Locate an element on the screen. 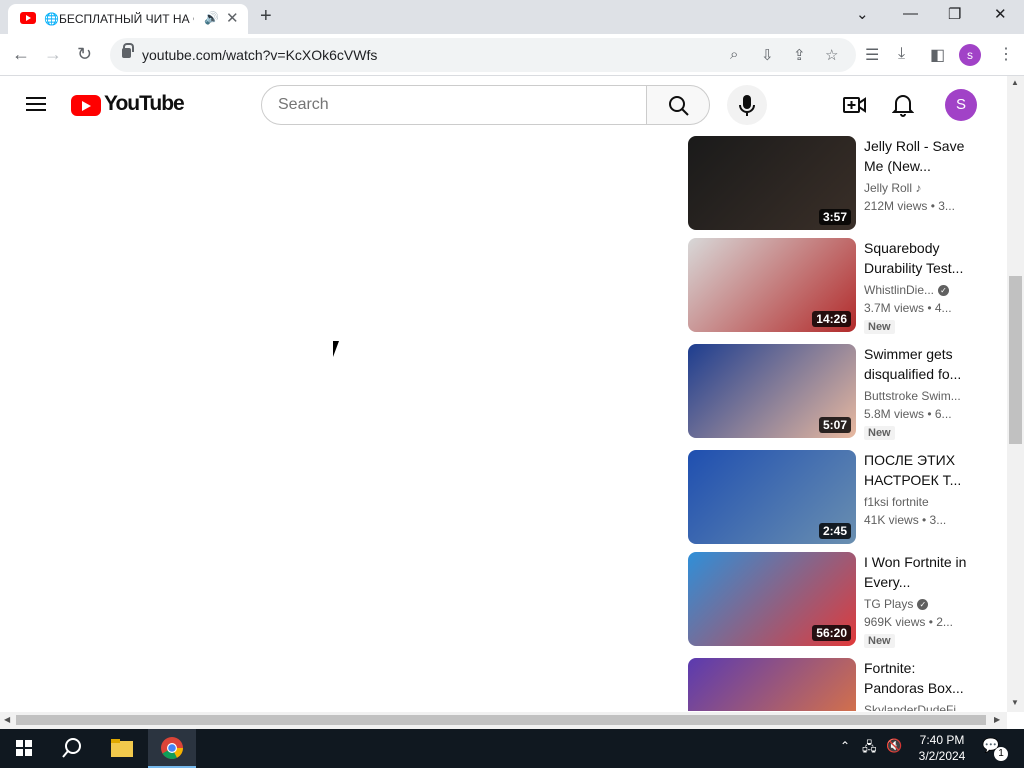 The image size is (1024, 773). windows-taskbar: ⌃ 🖧 🔇 7:40 PM 3/2/2024 💬 1 is located at coordinates (512, 748).